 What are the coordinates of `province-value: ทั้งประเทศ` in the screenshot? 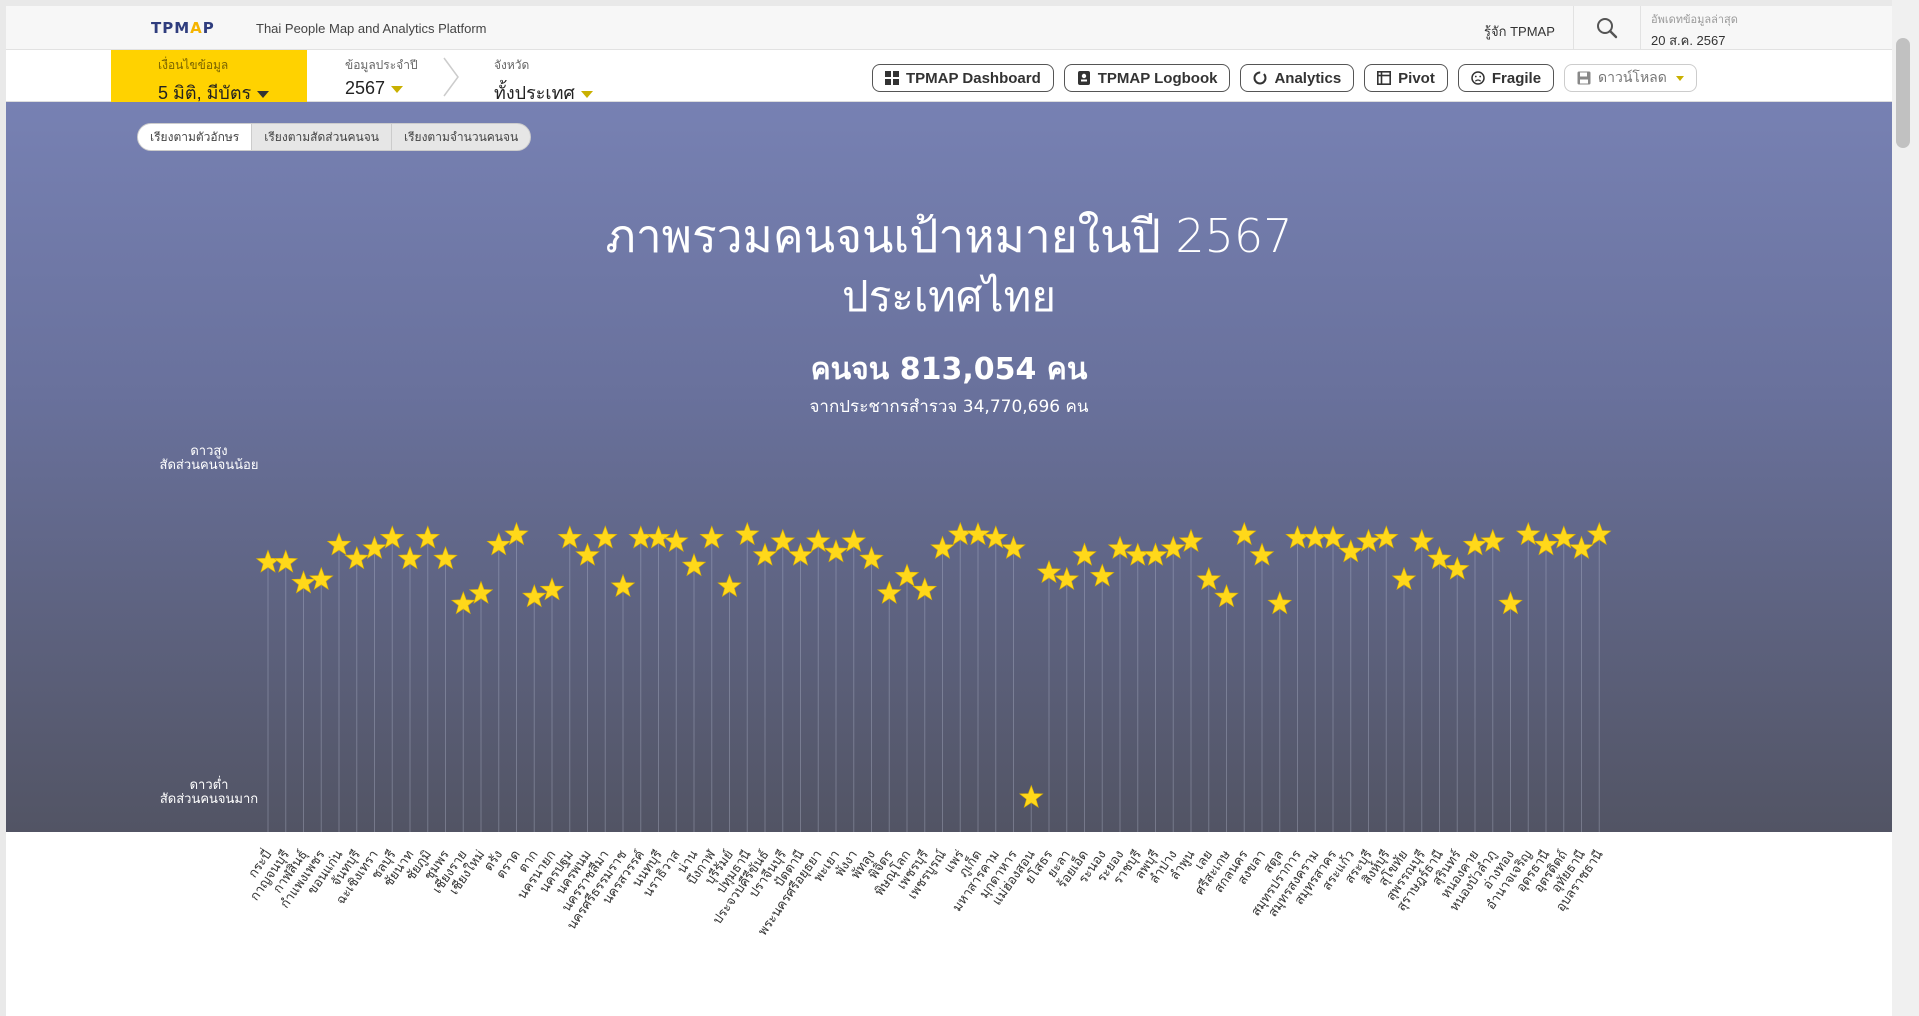 It's located at (534, 93).